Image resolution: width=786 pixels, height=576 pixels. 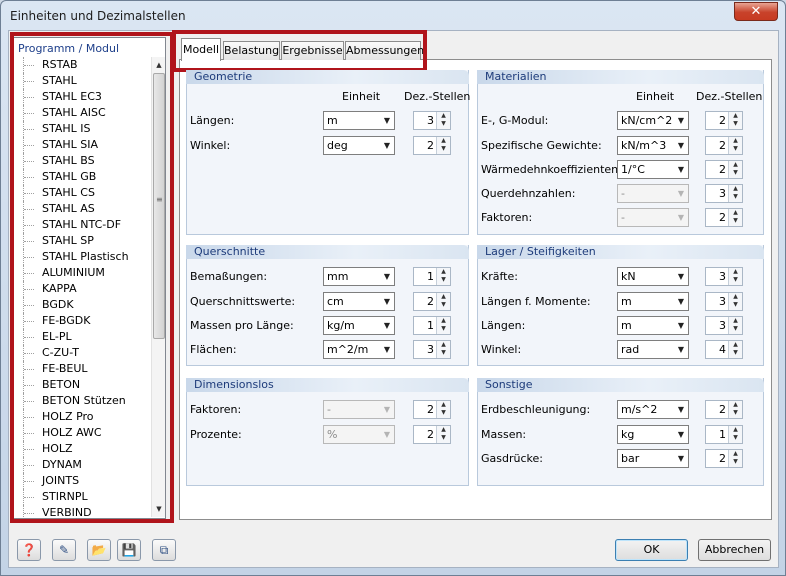 I want to click on unit-select: mm ▼, so click(x=359, y=276).